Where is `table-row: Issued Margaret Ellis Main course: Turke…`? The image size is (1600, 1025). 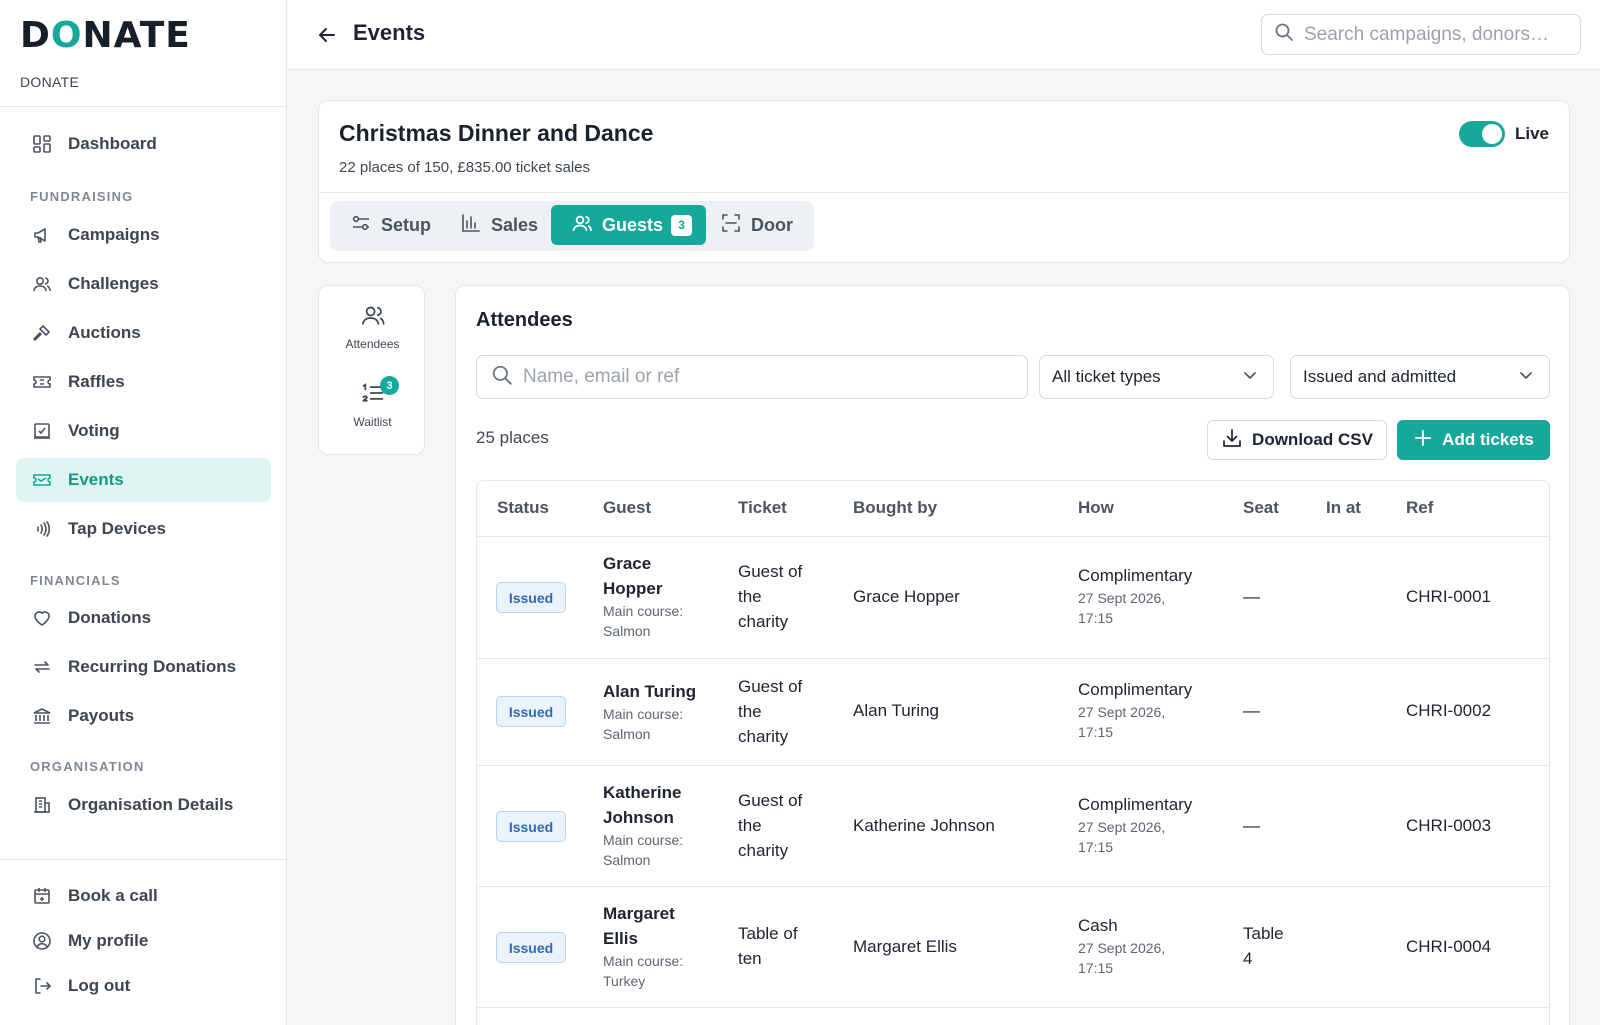
table-row: Issued Margaret Ellis Main course: Turke… is located at coordinates (1013, 947).